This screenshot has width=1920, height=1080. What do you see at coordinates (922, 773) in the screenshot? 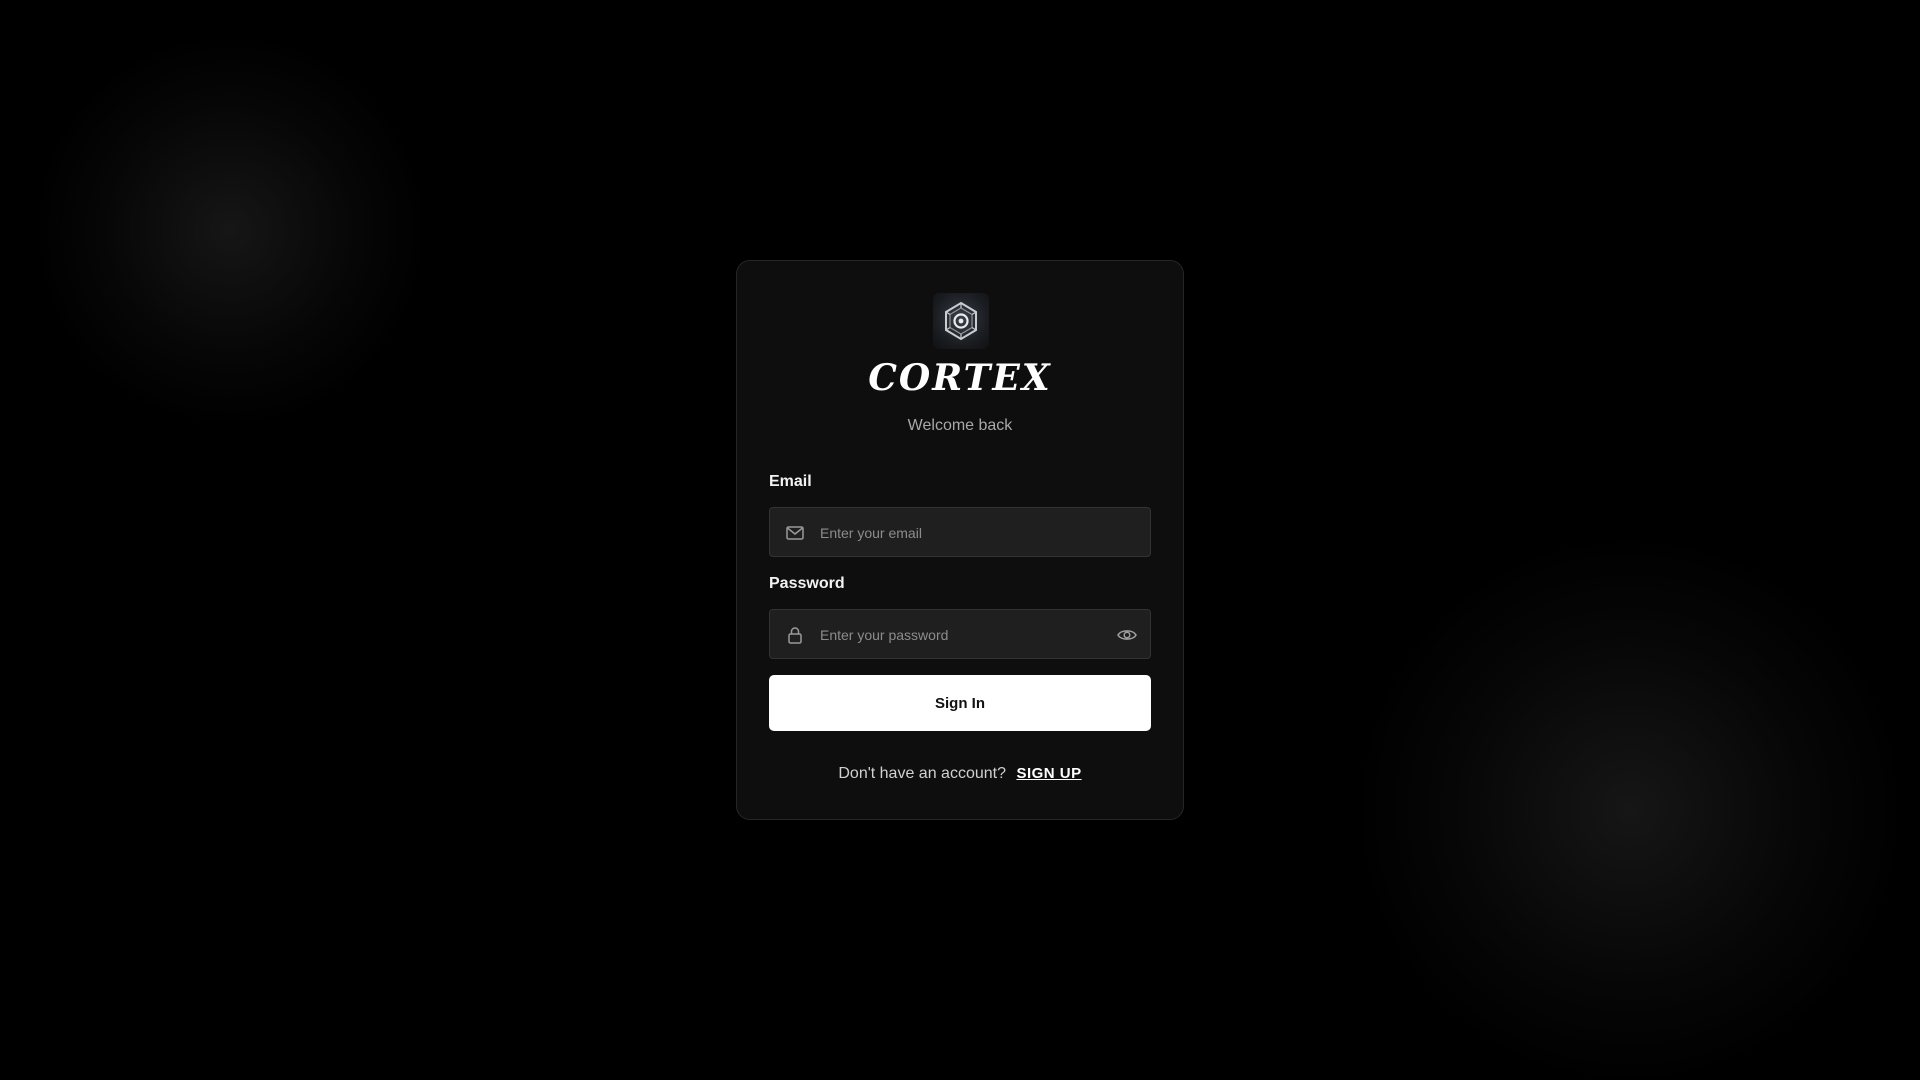
I see `signup-prompt-text: Don't have an account?` at bounding box center [922, 773].